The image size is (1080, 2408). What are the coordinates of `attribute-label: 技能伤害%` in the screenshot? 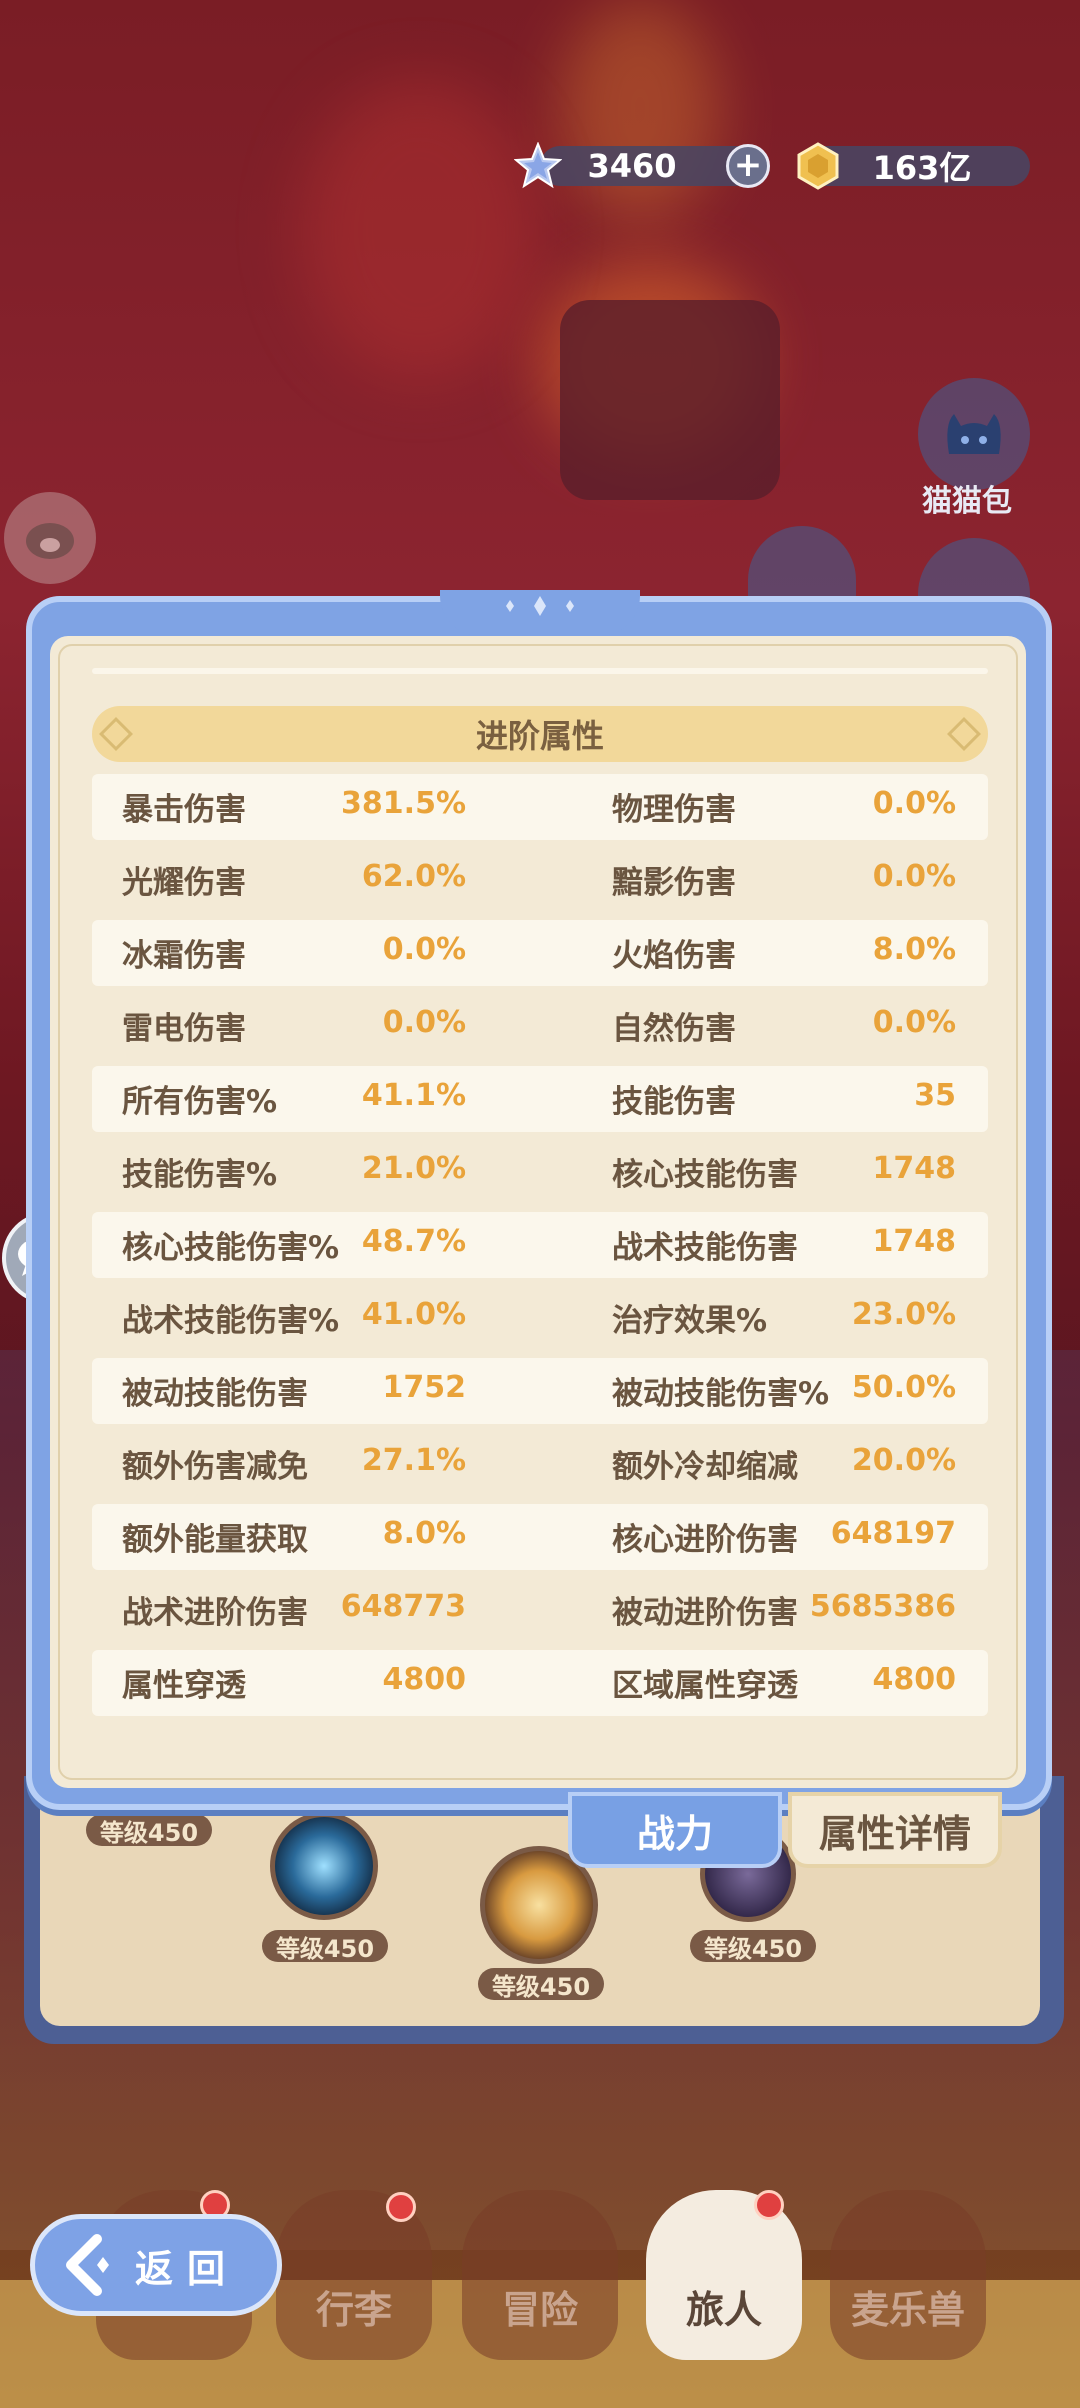 It's located at (200, 1175).